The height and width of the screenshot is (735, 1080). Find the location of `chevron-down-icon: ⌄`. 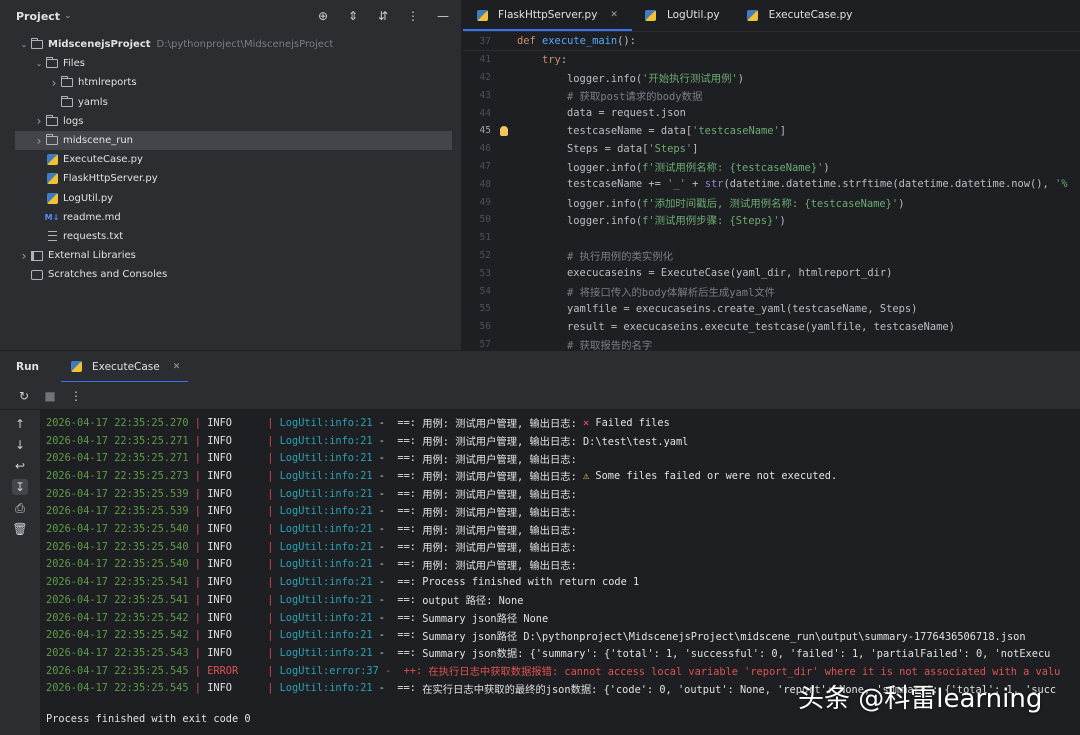

chevron-down-icon: ⌄ is located at coordinates (68, 16).